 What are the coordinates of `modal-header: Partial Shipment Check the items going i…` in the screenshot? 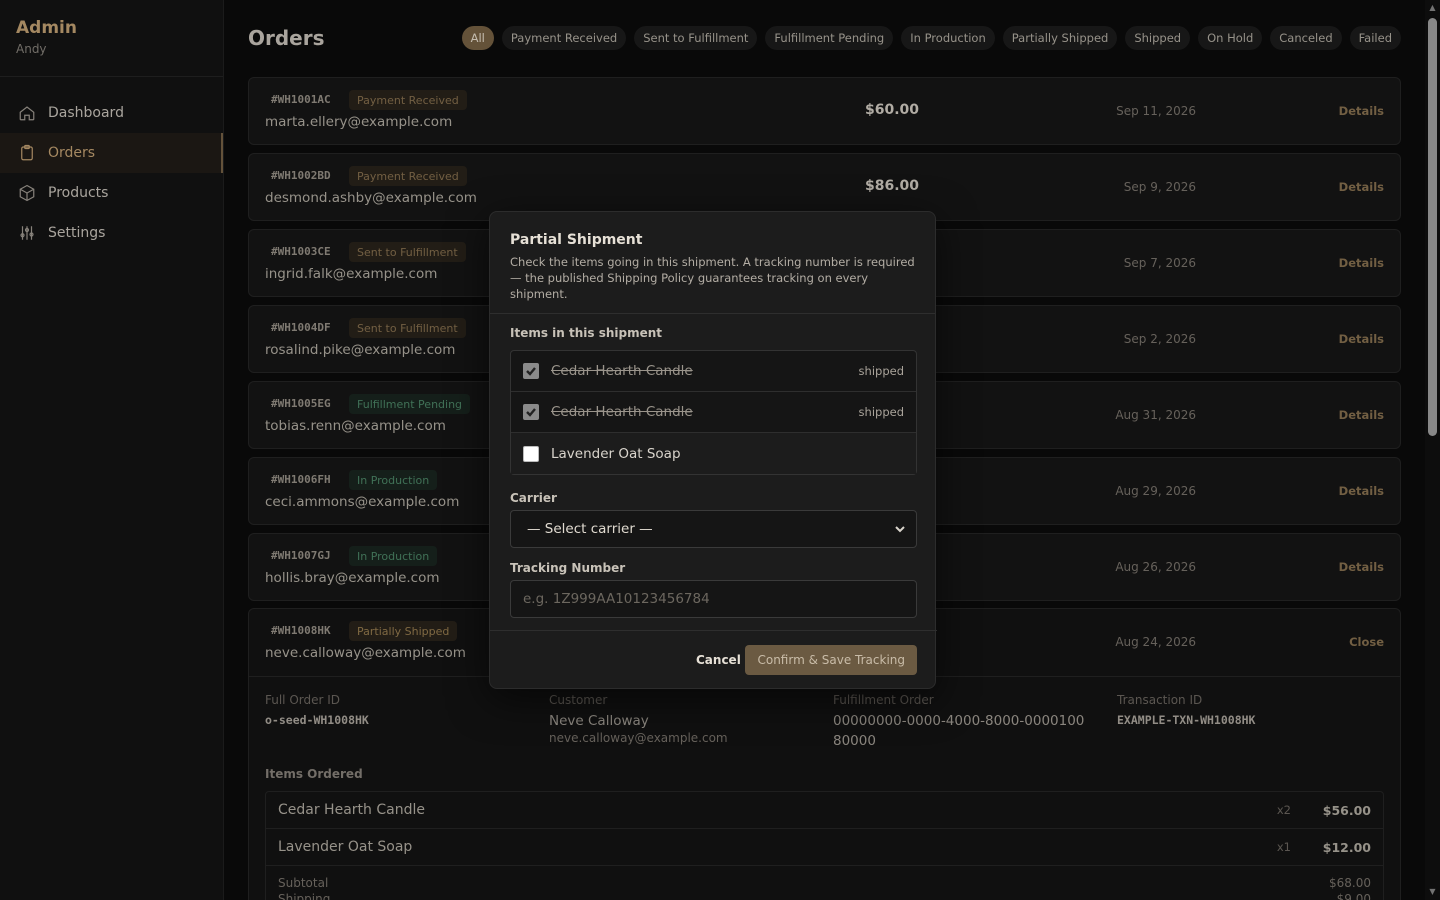 It's located at (712, 263).